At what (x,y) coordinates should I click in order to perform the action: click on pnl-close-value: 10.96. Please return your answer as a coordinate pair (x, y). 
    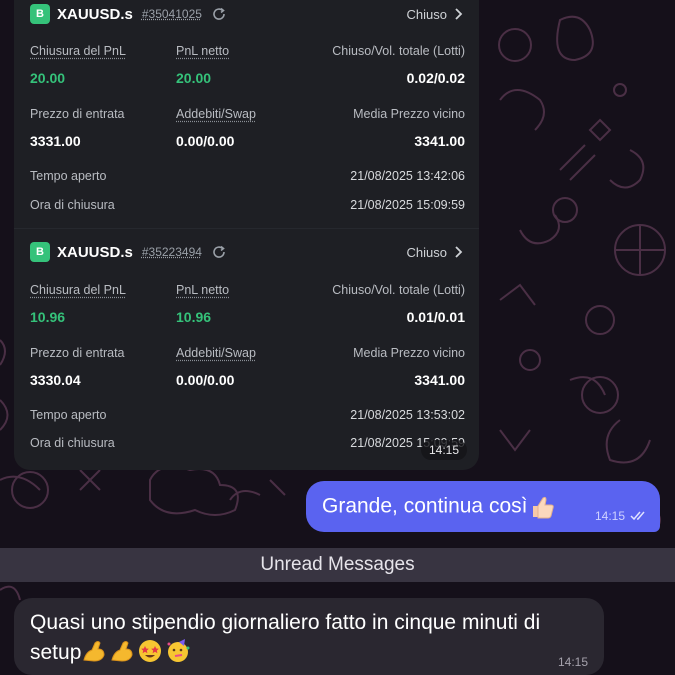
    Looking at the image, I should click on (48, 317).